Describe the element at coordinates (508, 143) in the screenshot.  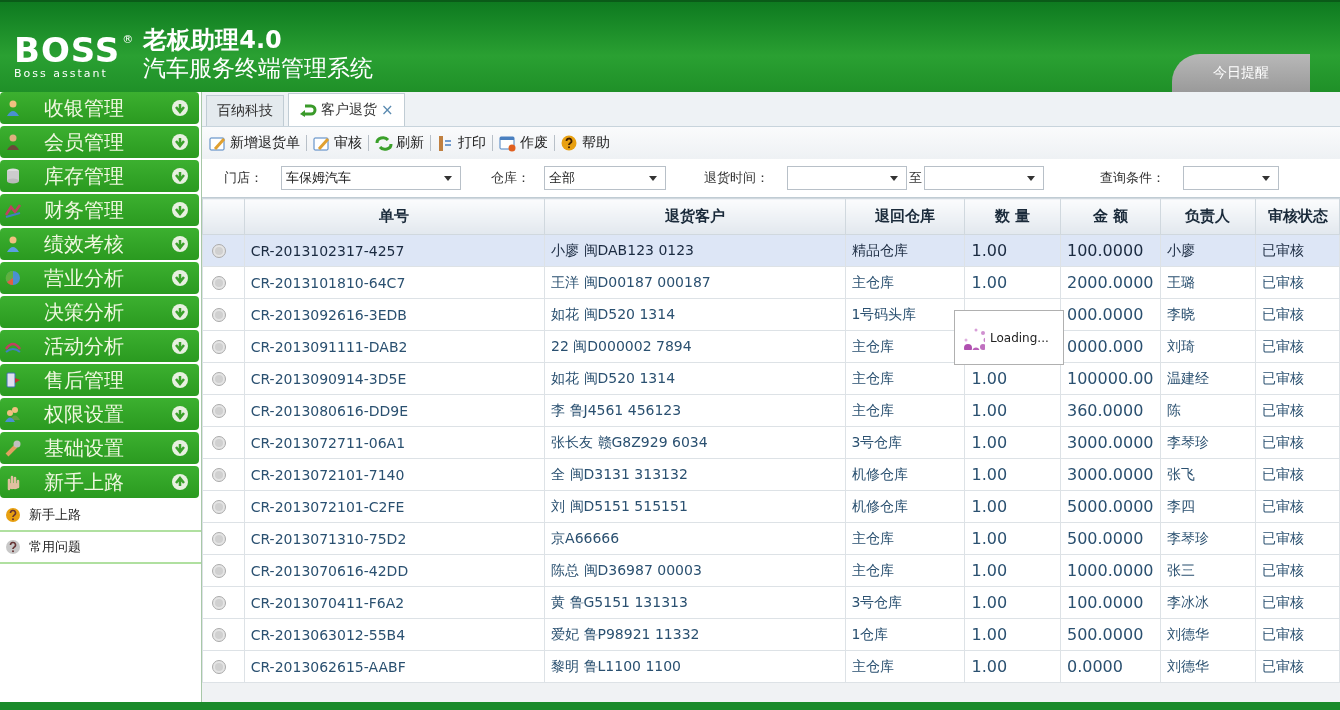
I see `window-icon` at that location.